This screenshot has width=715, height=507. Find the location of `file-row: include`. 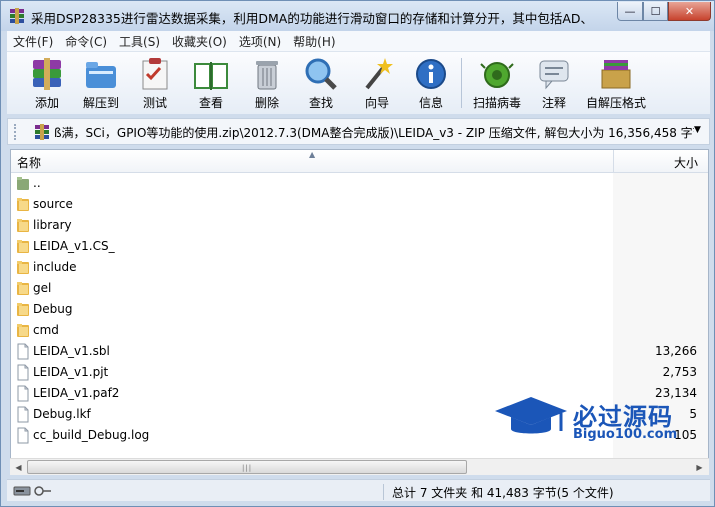

file-row: include is located at coordinates (359, 267).